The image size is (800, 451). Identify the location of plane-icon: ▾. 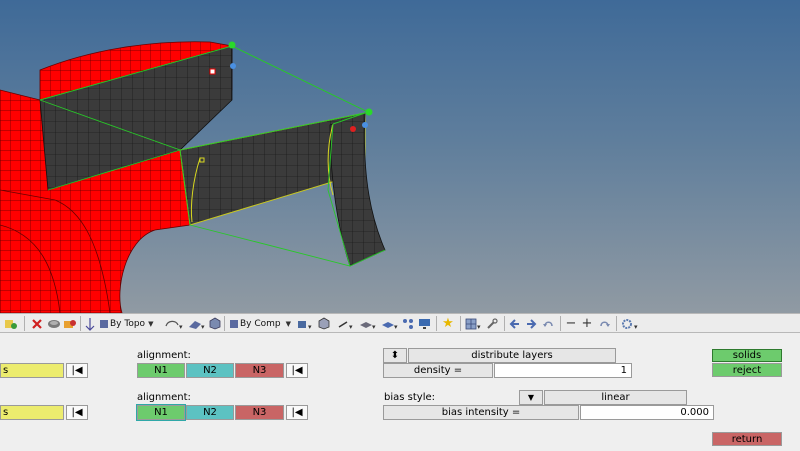
(368, 323).